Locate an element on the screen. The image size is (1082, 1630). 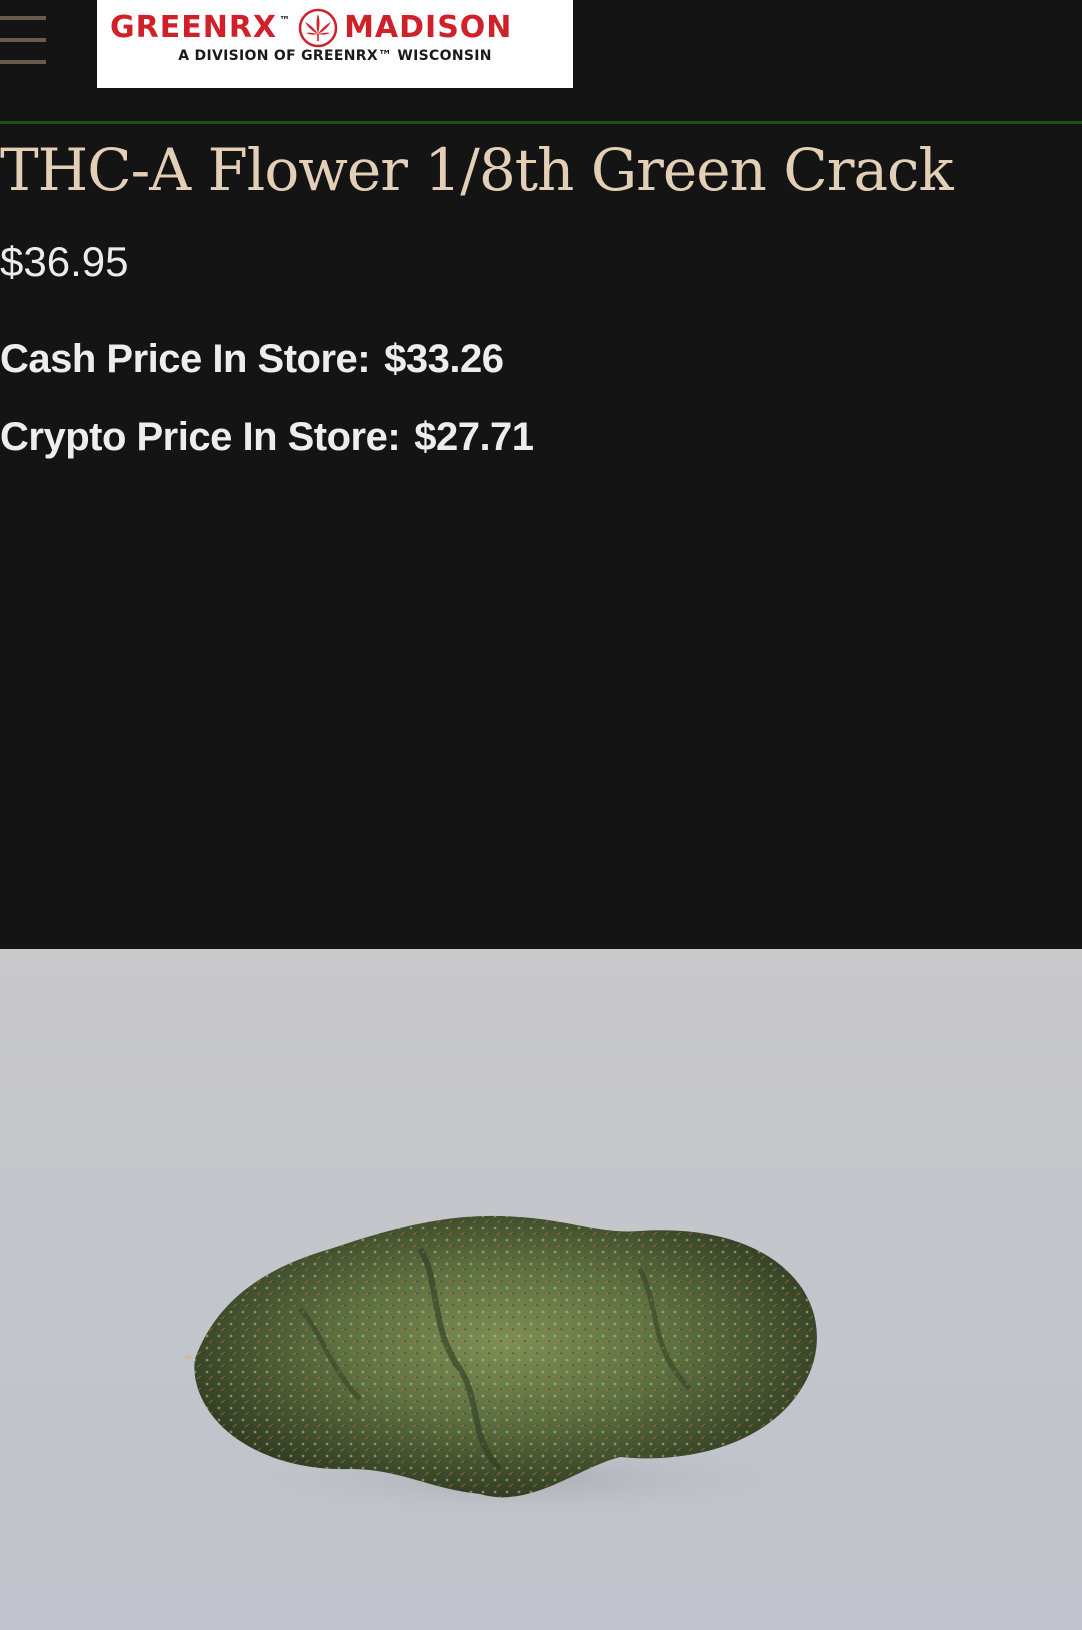
crypto-price-value: $27.71 is located at coordinates (474, 437).